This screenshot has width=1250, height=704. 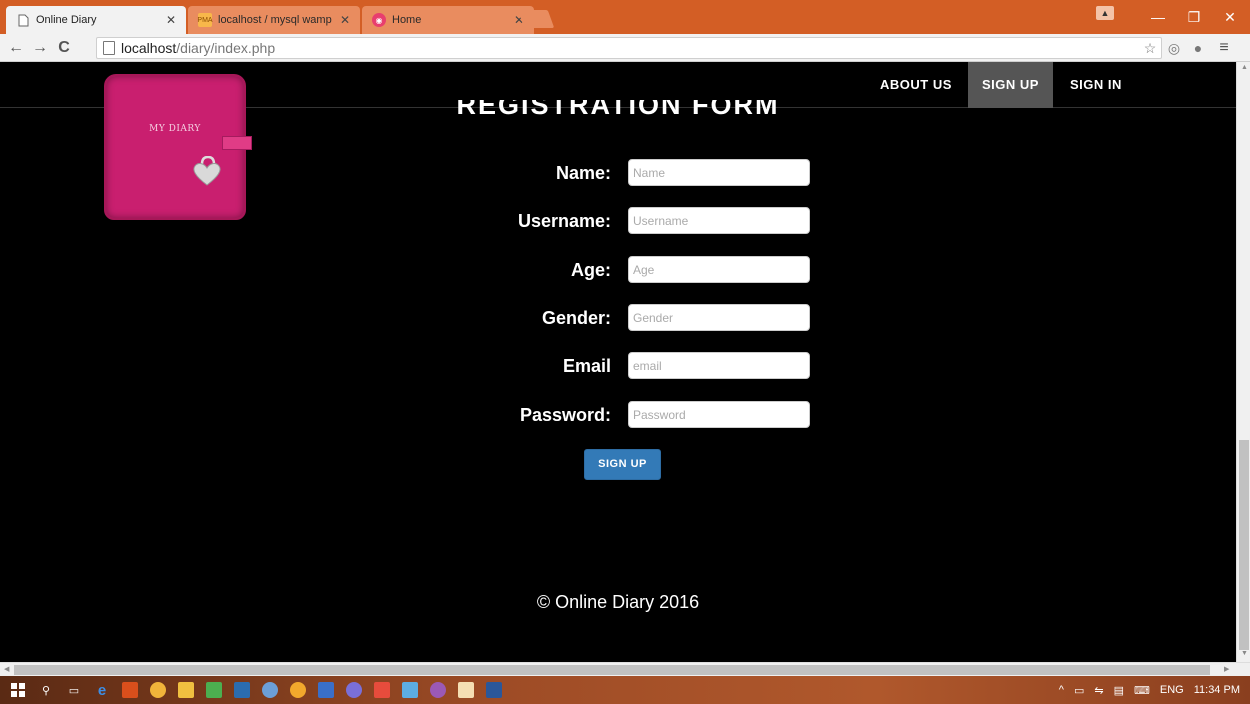 I want to click on diary-strap, so click(x=237, y=143).